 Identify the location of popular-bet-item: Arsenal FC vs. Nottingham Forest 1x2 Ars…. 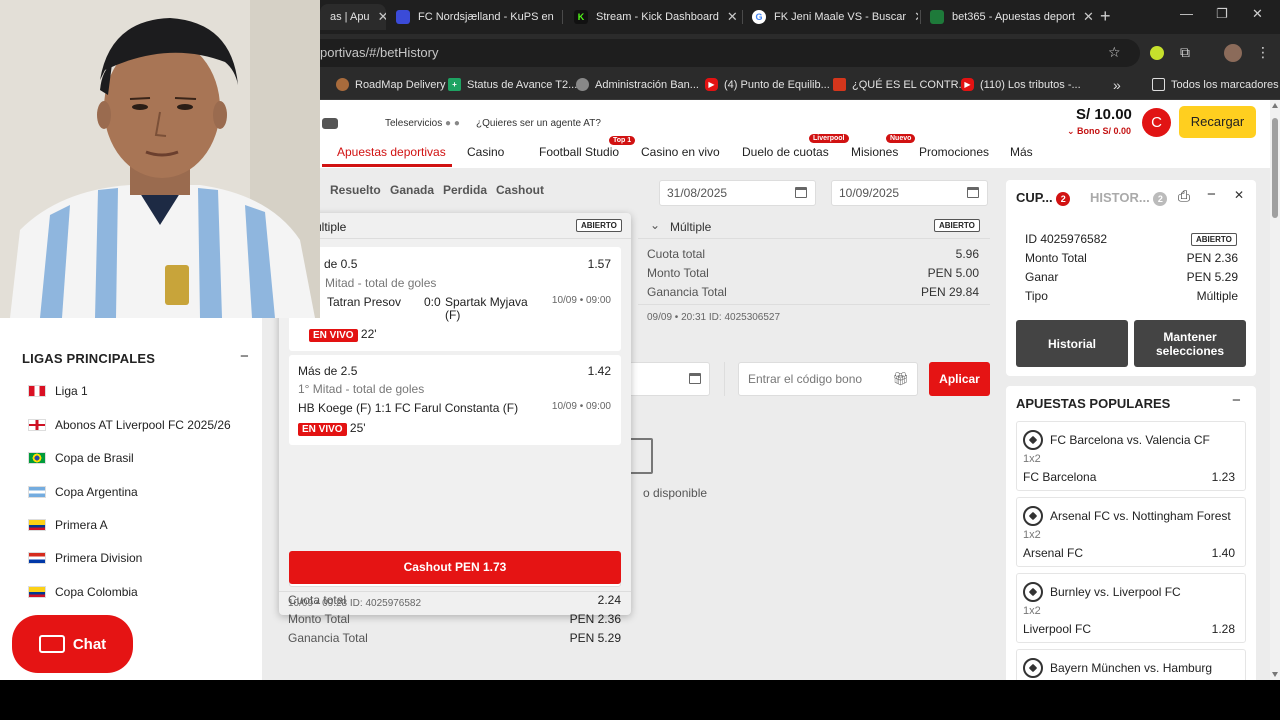
(1131, 532).